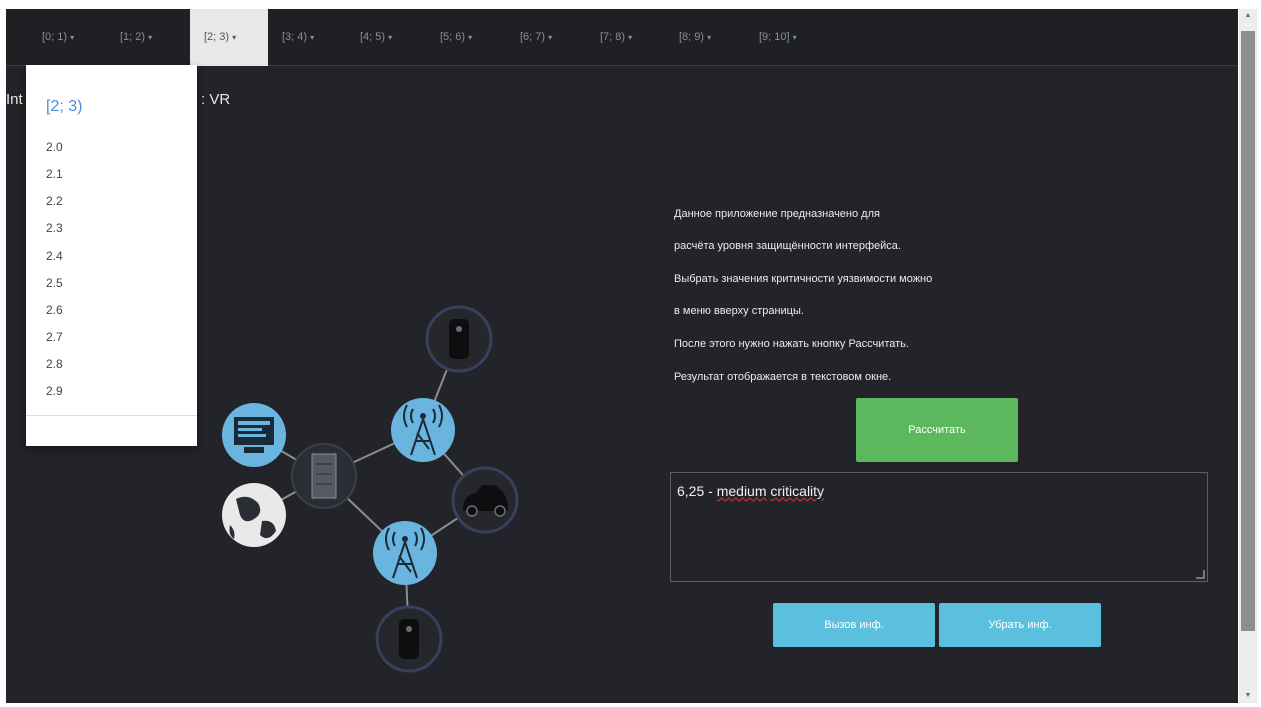  What do you see at coordinates (54, 337) in the screenshot?
I see `dropdown-item: 2.7` at bounding box center [54, 337].